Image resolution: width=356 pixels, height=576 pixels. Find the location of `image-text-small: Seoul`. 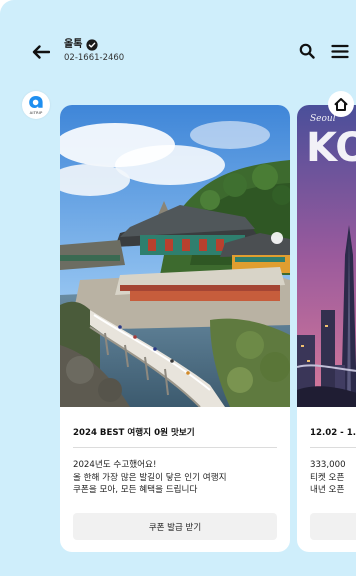

image-text-small: Seoul is located at coordinates (323, 119).